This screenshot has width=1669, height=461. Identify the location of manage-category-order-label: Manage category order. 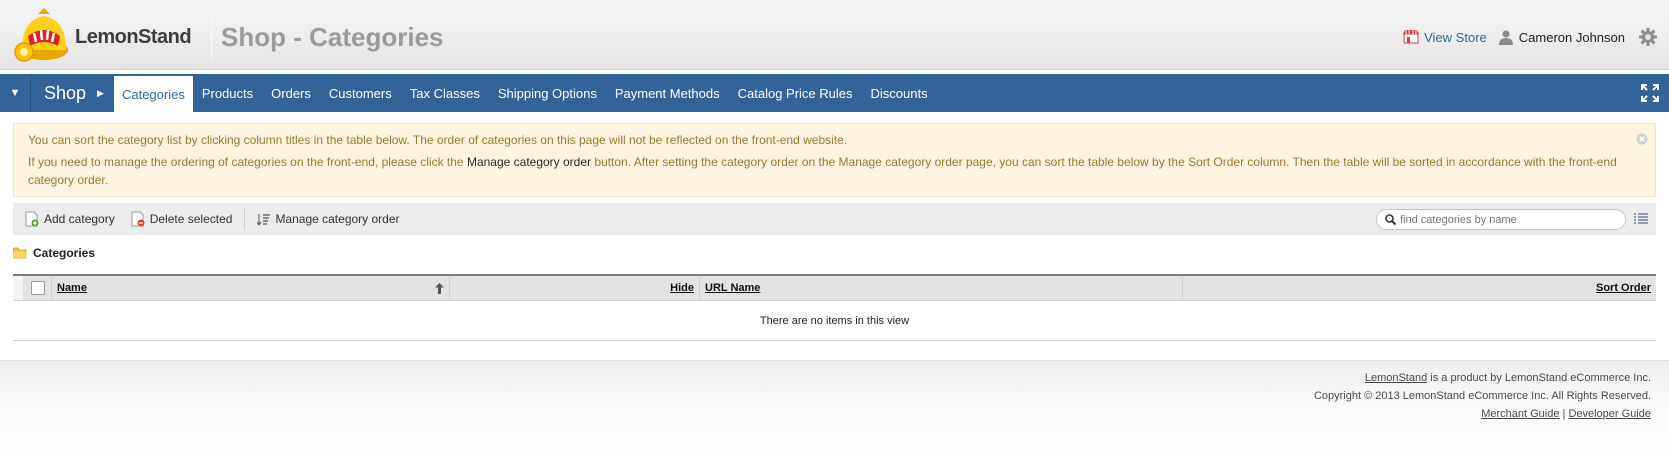
(337, 219).